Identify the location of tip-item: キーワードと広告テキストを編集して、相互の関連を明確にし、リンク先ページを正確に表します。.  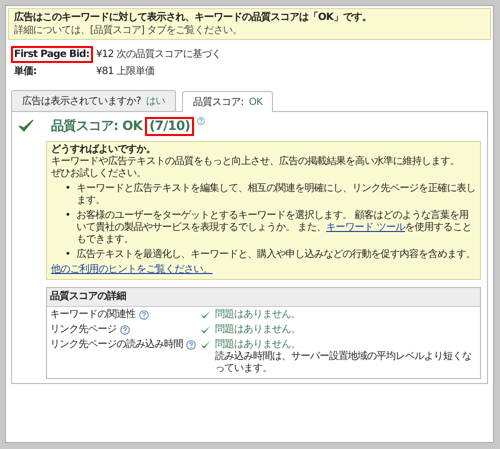
(276, 195).